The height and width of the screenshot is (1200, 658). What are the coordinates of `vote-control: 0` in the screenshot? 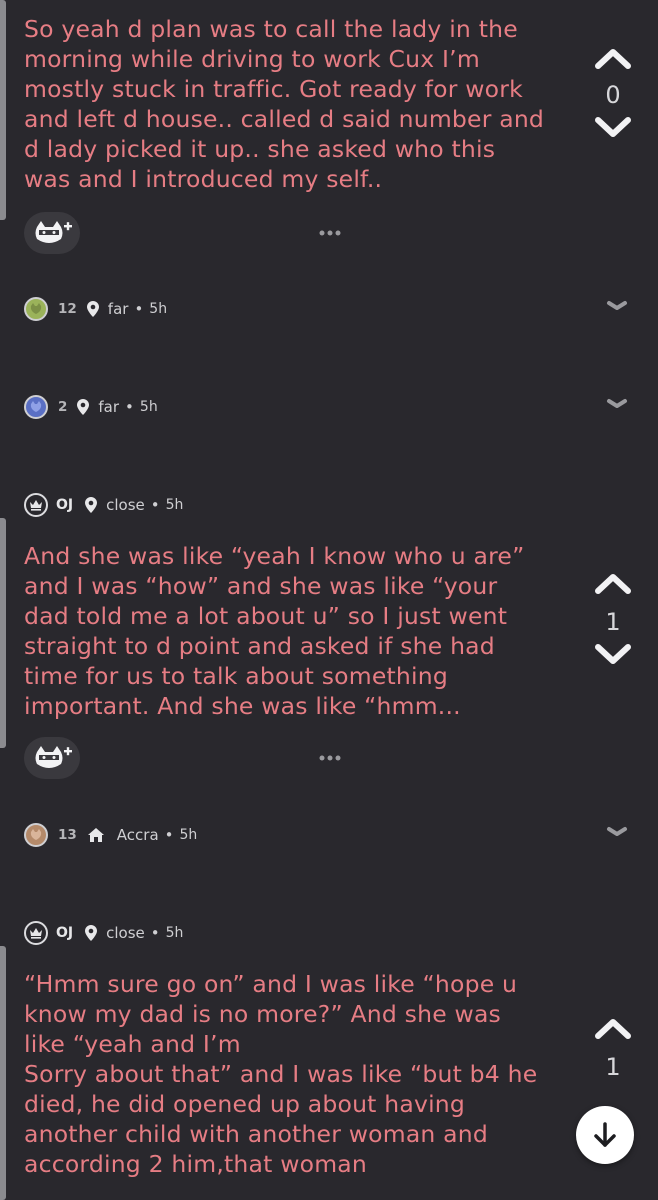 It's located at (613, 93).